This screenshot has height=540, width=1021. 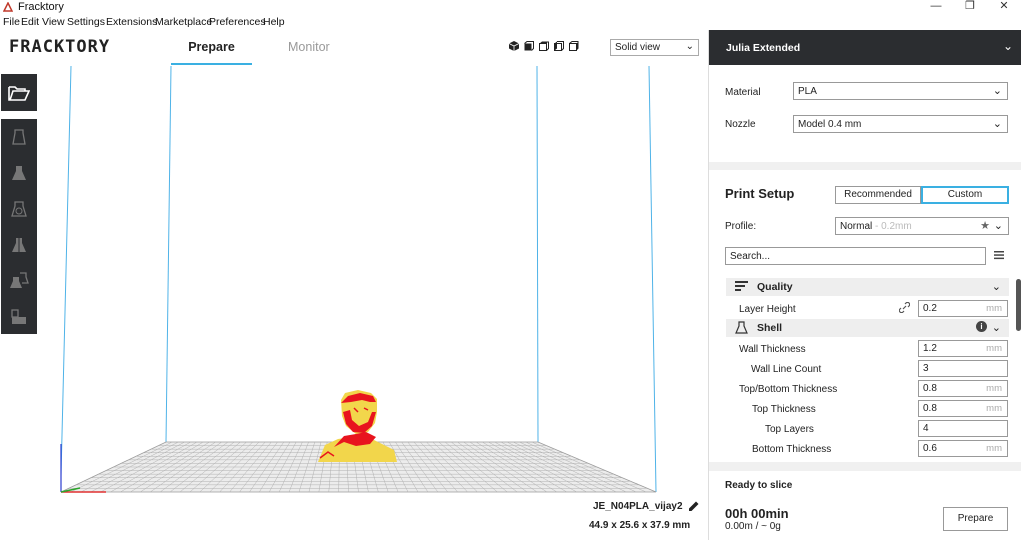 I want to click on maximize-button: ❐, so click(x=970, y=7).